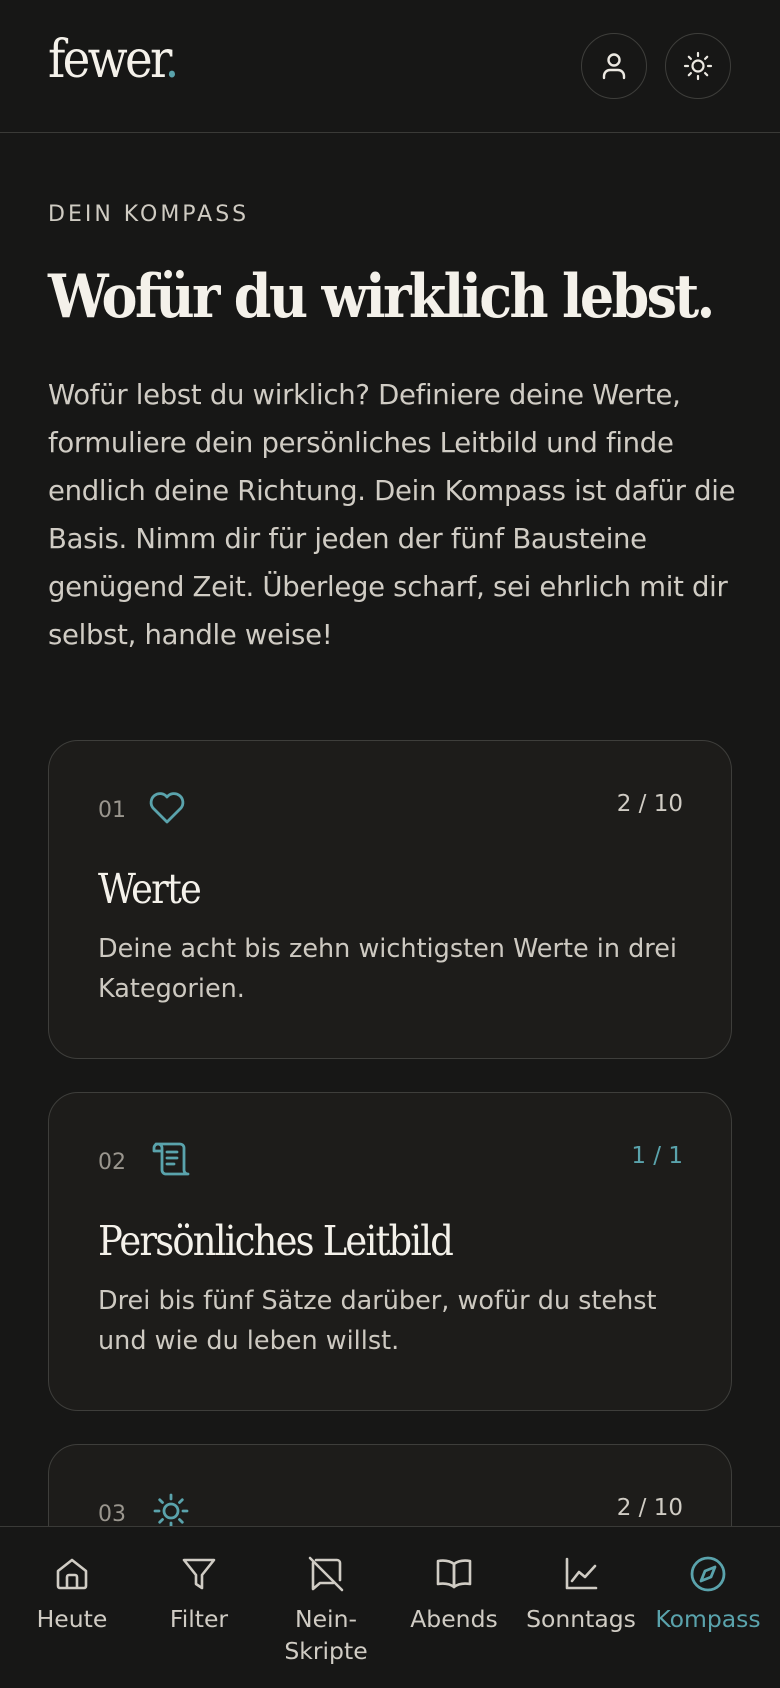 The width and height of the screenshot is (780, 1688). I want to click on card-progress: 1 / 1, so click(657, 1156).